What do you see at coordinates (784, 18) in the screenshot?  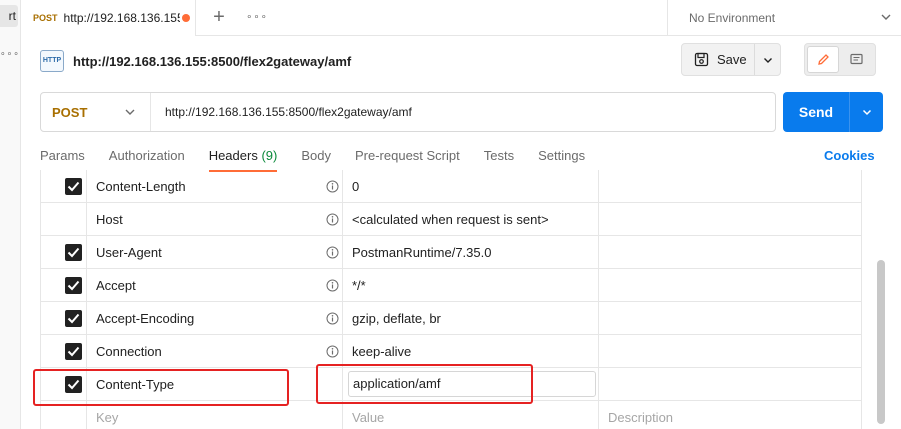 I see `environment-select: No Environment` at bounding box center [784, 18].